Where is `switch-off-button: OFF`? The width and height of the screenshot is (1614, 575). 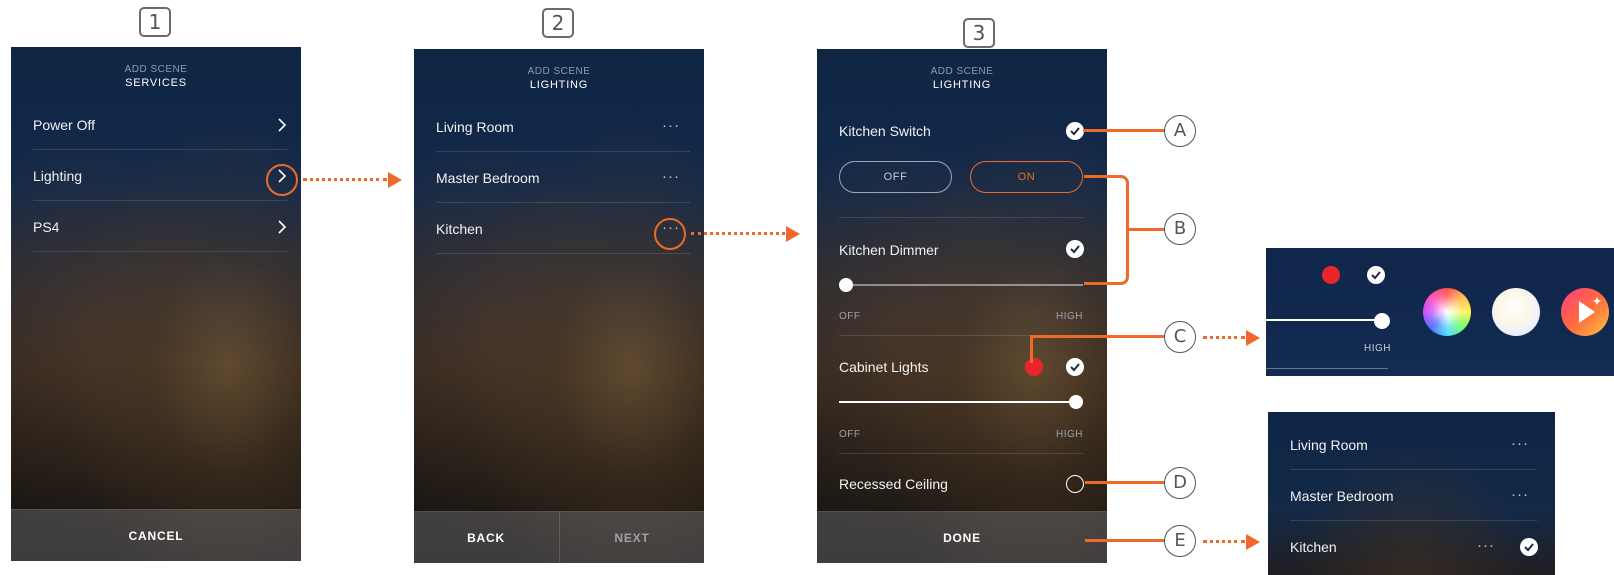 switch-off-button: OFF is located at coordinates (895, 177).